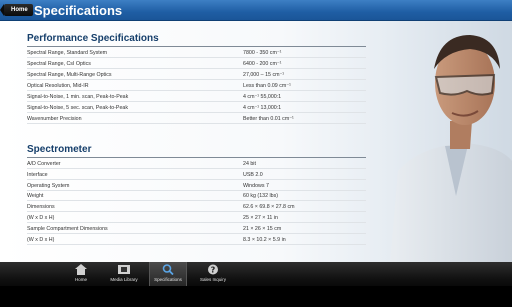  I want to click on spec-value: 8.3 × 10.2 × 5.9 in, so click(264, 239).